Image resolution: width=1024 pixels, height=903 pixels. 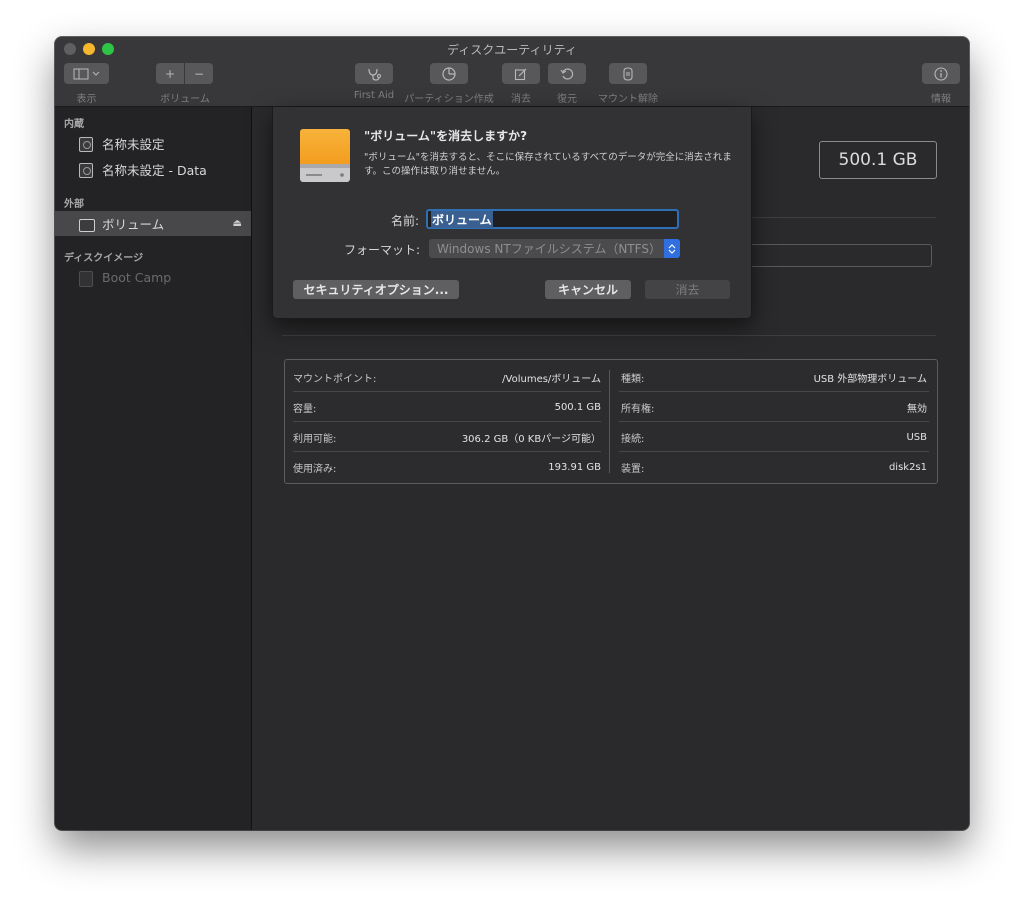 I want to click on external-disk-icon, so click(x=87, y=225).